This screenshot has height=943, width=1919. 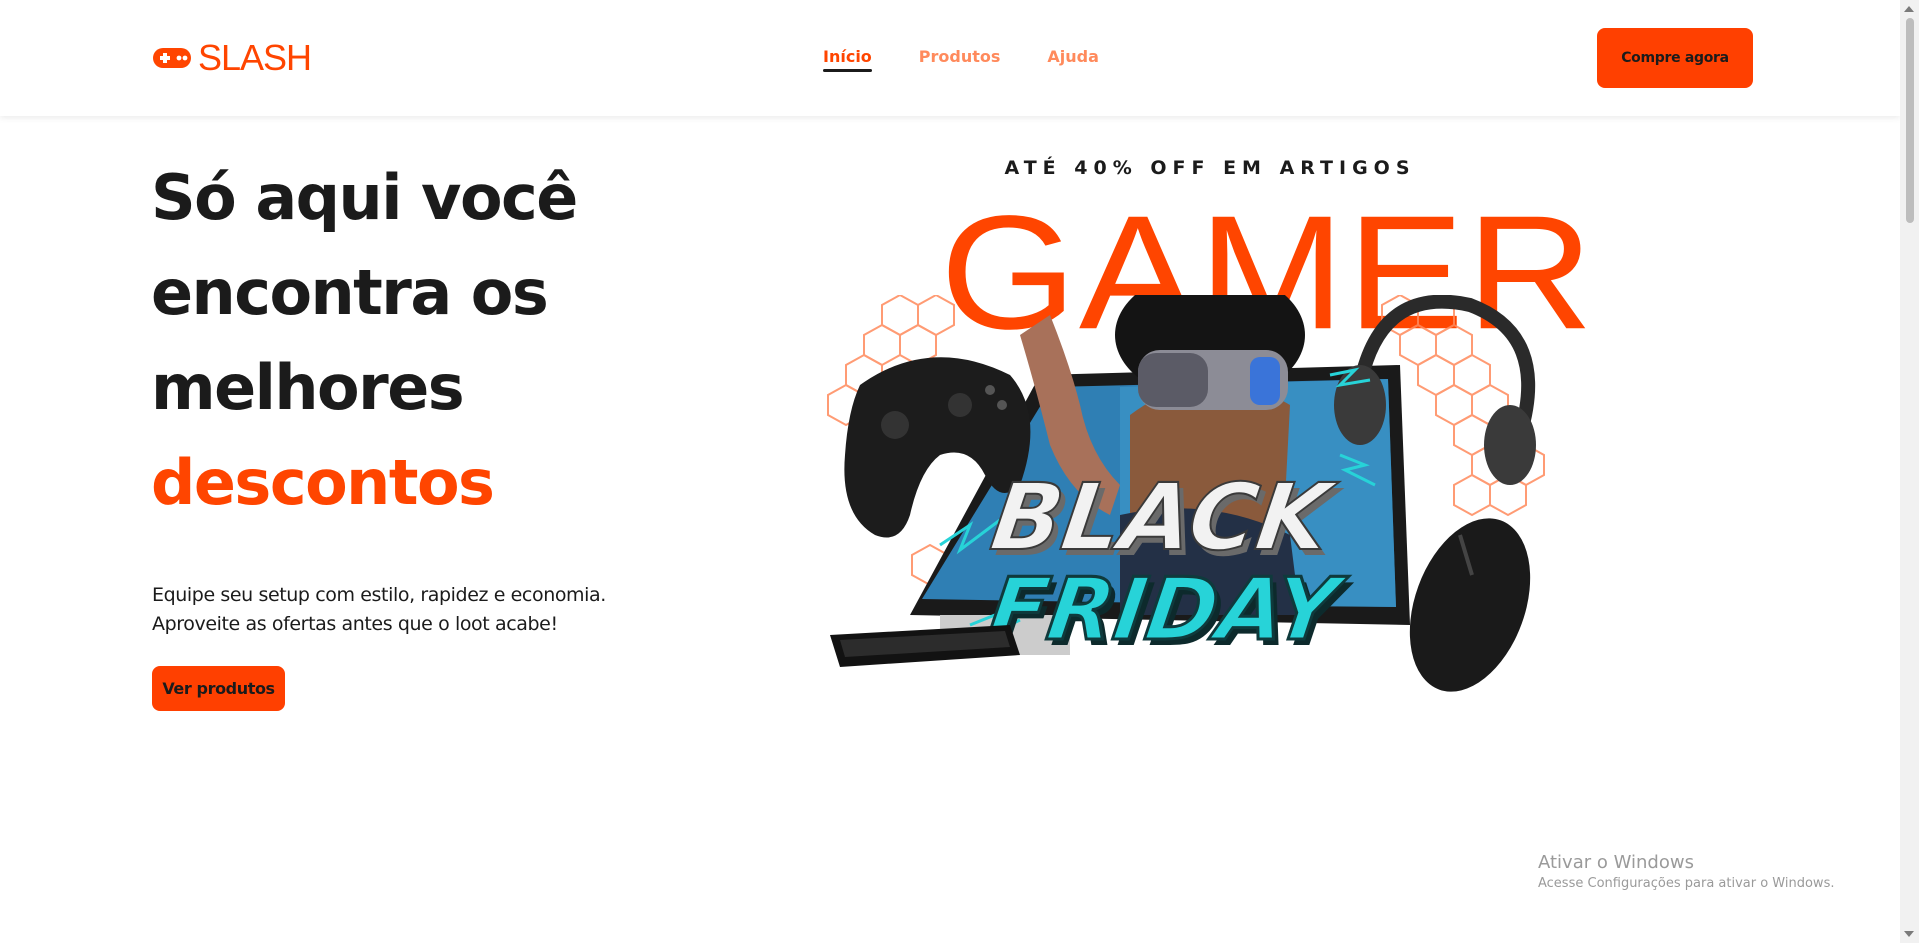 I want to click on badge-friday-text: FRIDAY, so click(x=1167, y=610).